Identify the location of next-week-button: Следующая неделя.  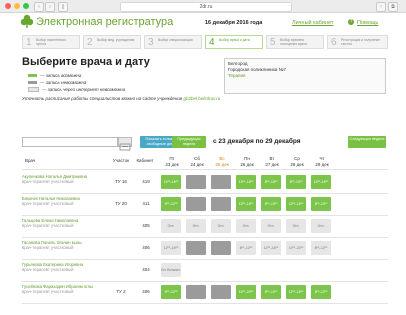
(367, 142).